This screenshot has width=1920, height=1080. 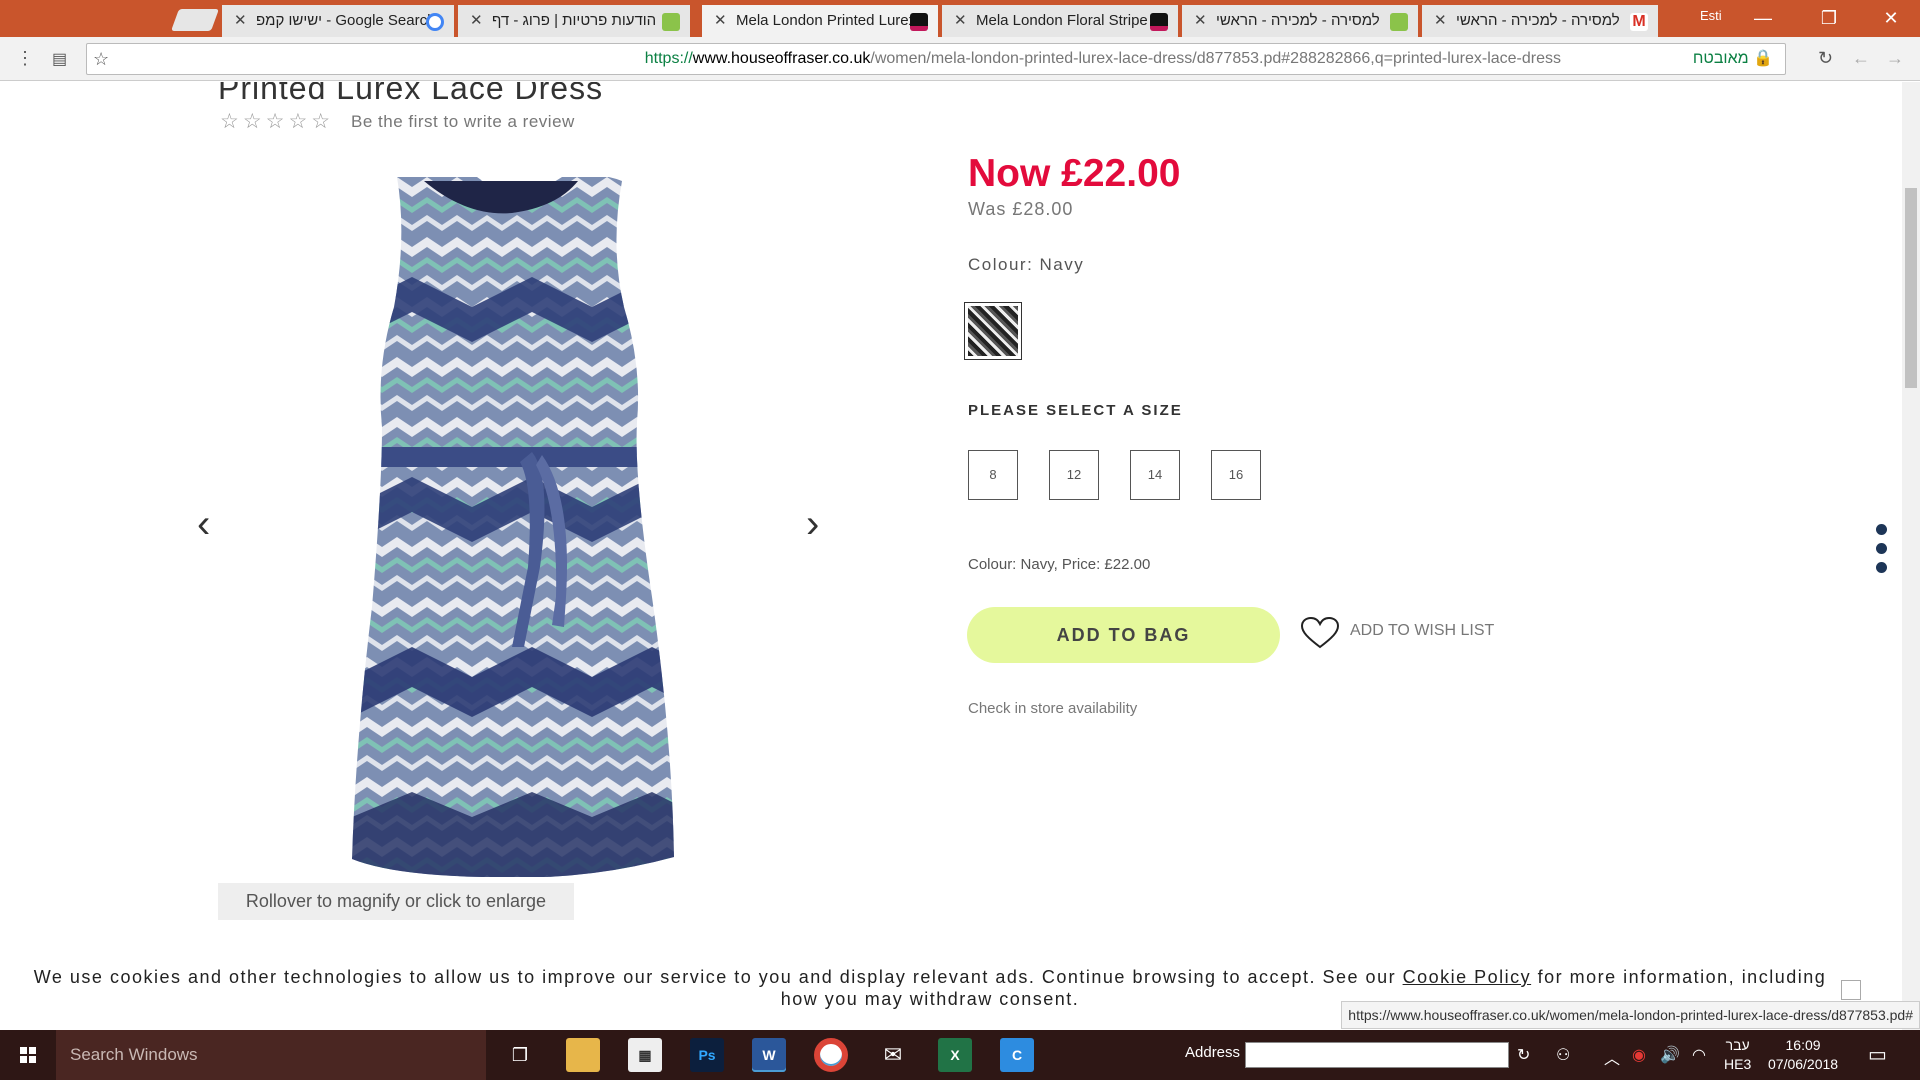 I want to click on lock-icon: 🔒, so click(x=1763, y=58).